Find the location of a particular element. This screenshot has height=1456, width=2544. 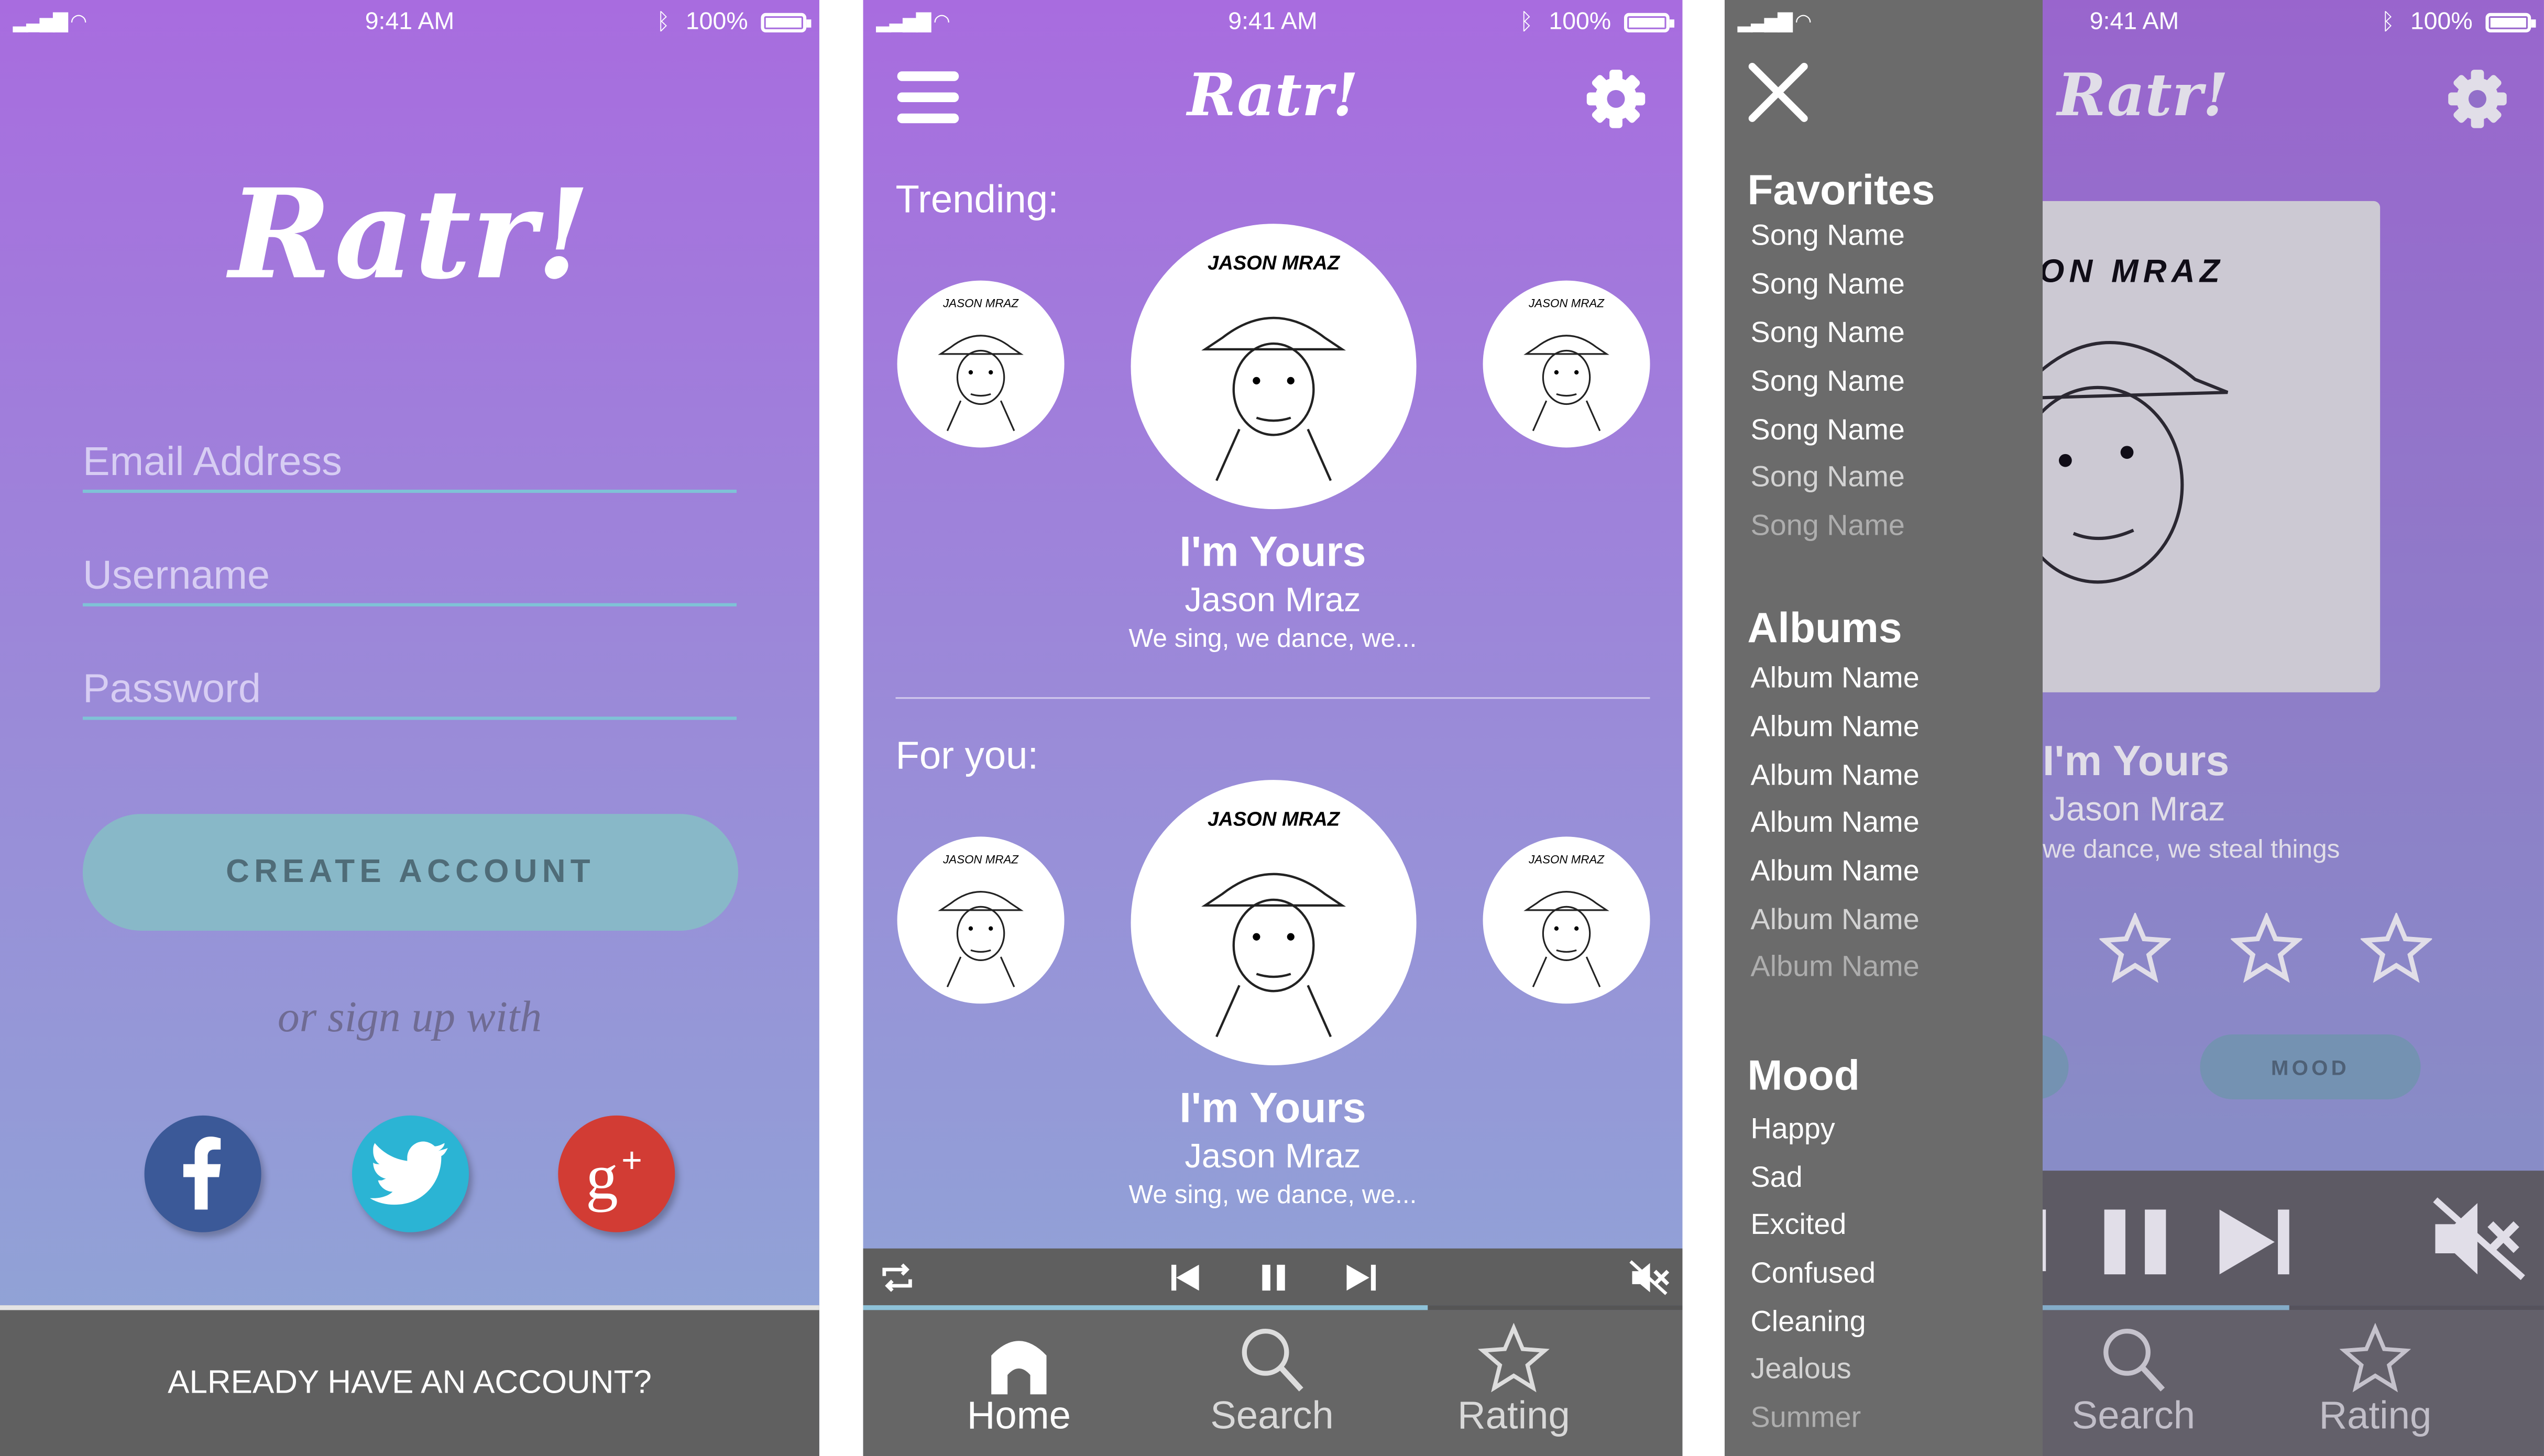

repeat-icon is located at coordinates (897, 1278).